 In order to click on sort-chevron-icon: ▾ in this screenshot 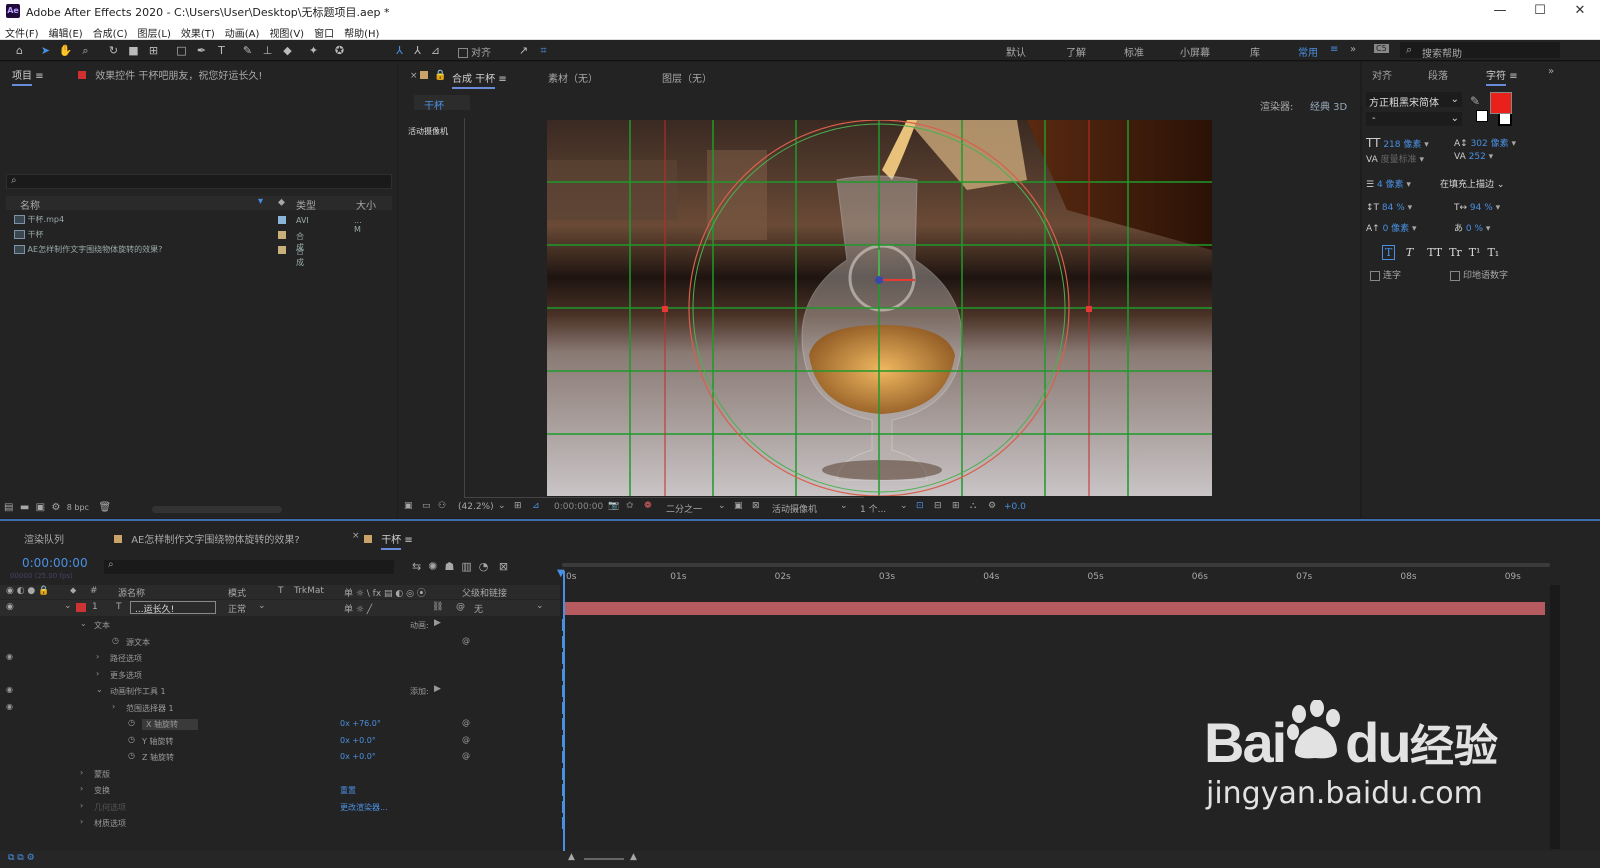, I will do `click(260, 201)`.